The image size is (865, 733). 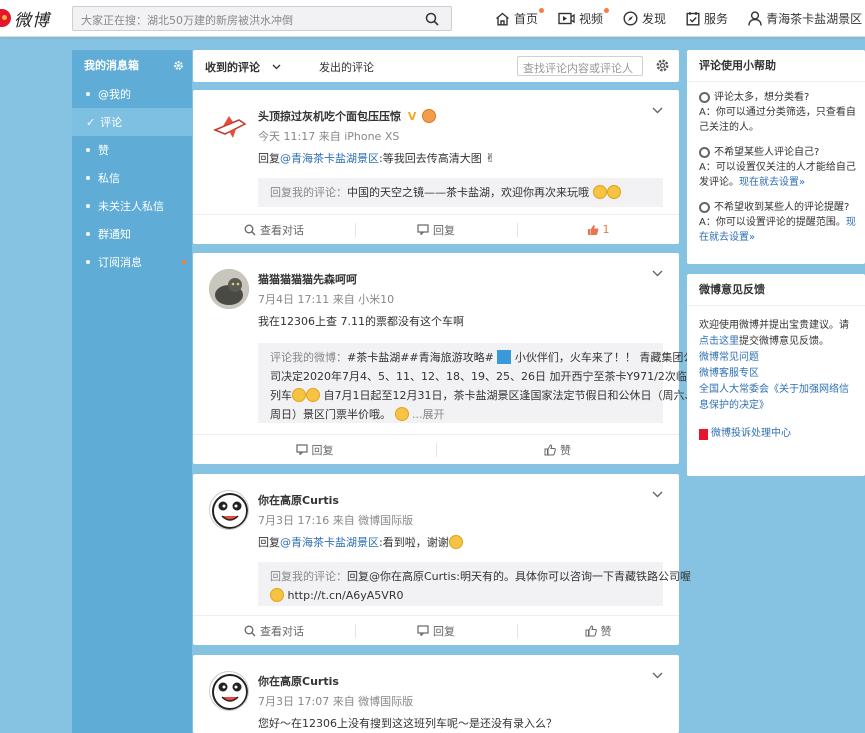 I want to click on comment-meta: 7月3日 17:07 来自 微博国际版, so click(x=336, y=701).